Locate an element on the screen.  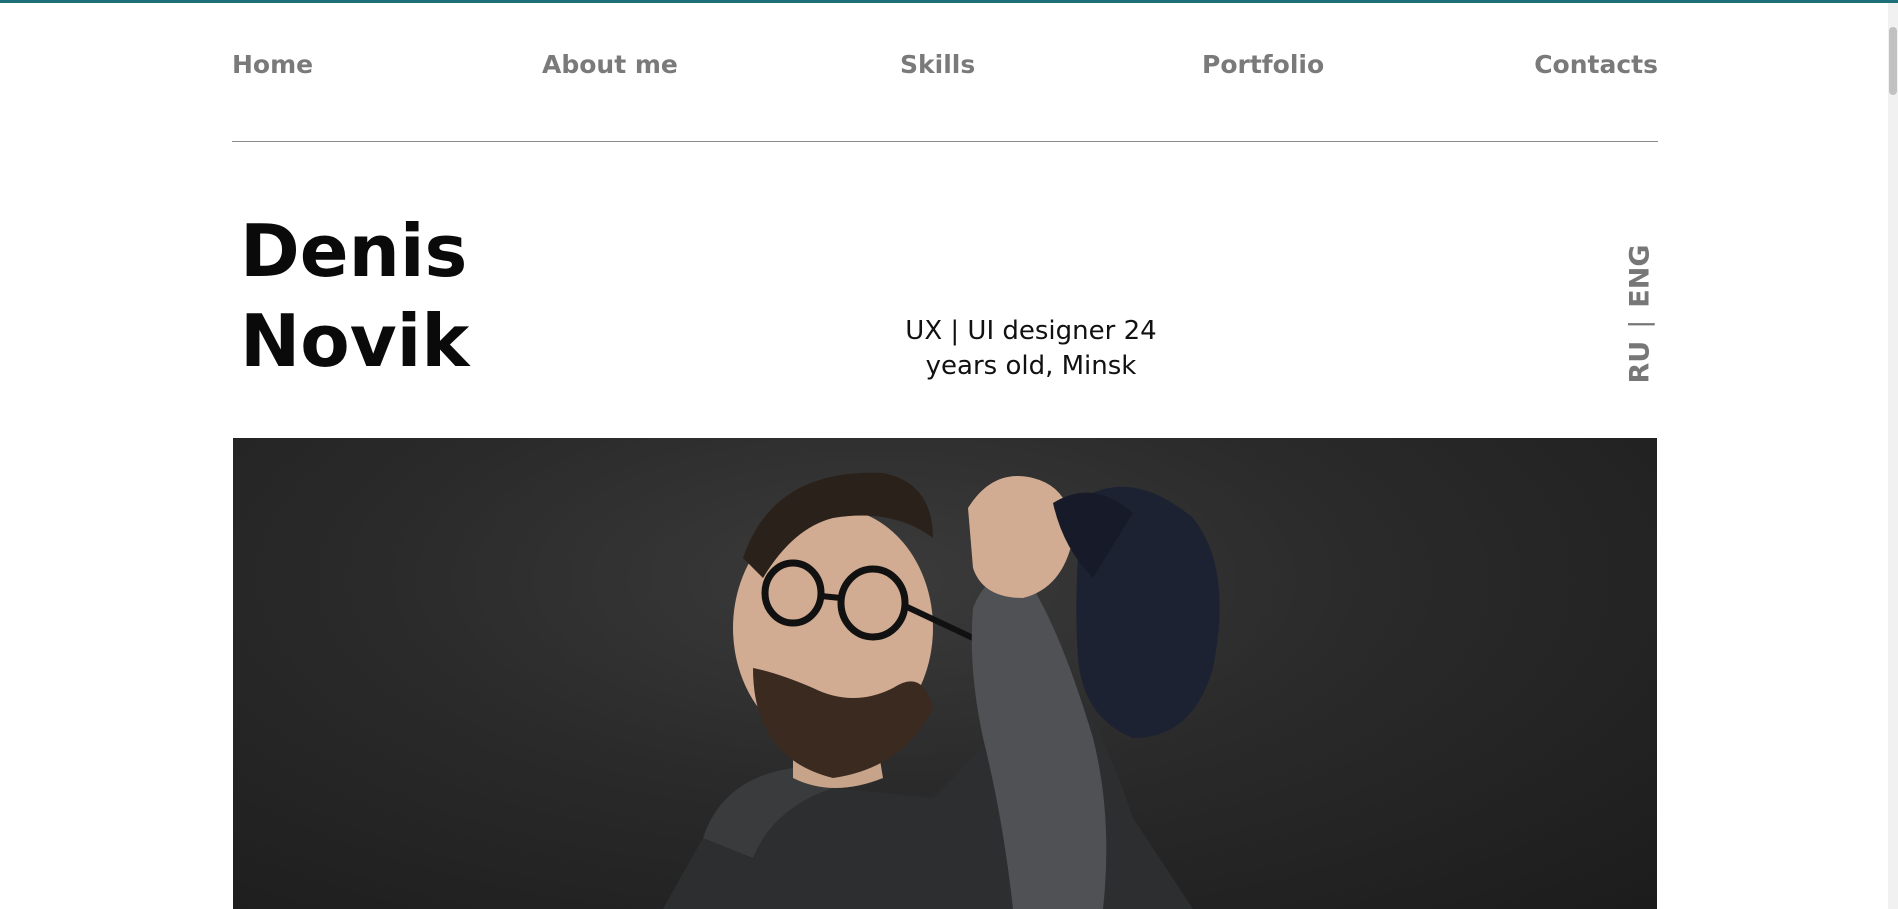
scrollbar-thumb is located at coordinates (1893, 61).